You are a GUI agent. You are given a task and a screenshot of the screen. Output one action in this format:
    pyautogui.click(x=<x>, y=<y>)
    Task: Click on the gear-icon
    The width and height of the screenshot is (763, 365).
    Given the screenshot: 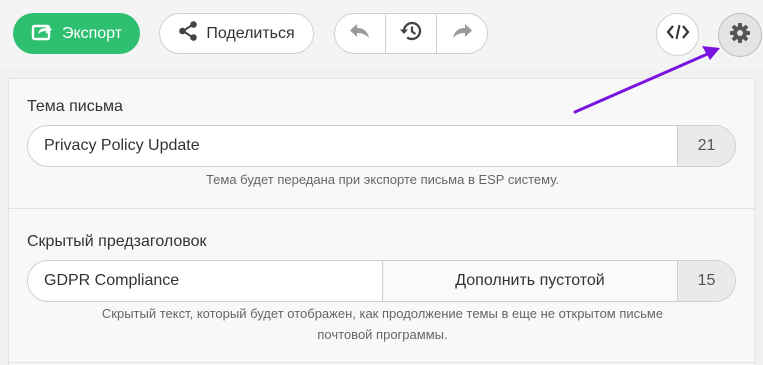 What is the action you would take?
    pyautogui.click(x=740, y=35)
    